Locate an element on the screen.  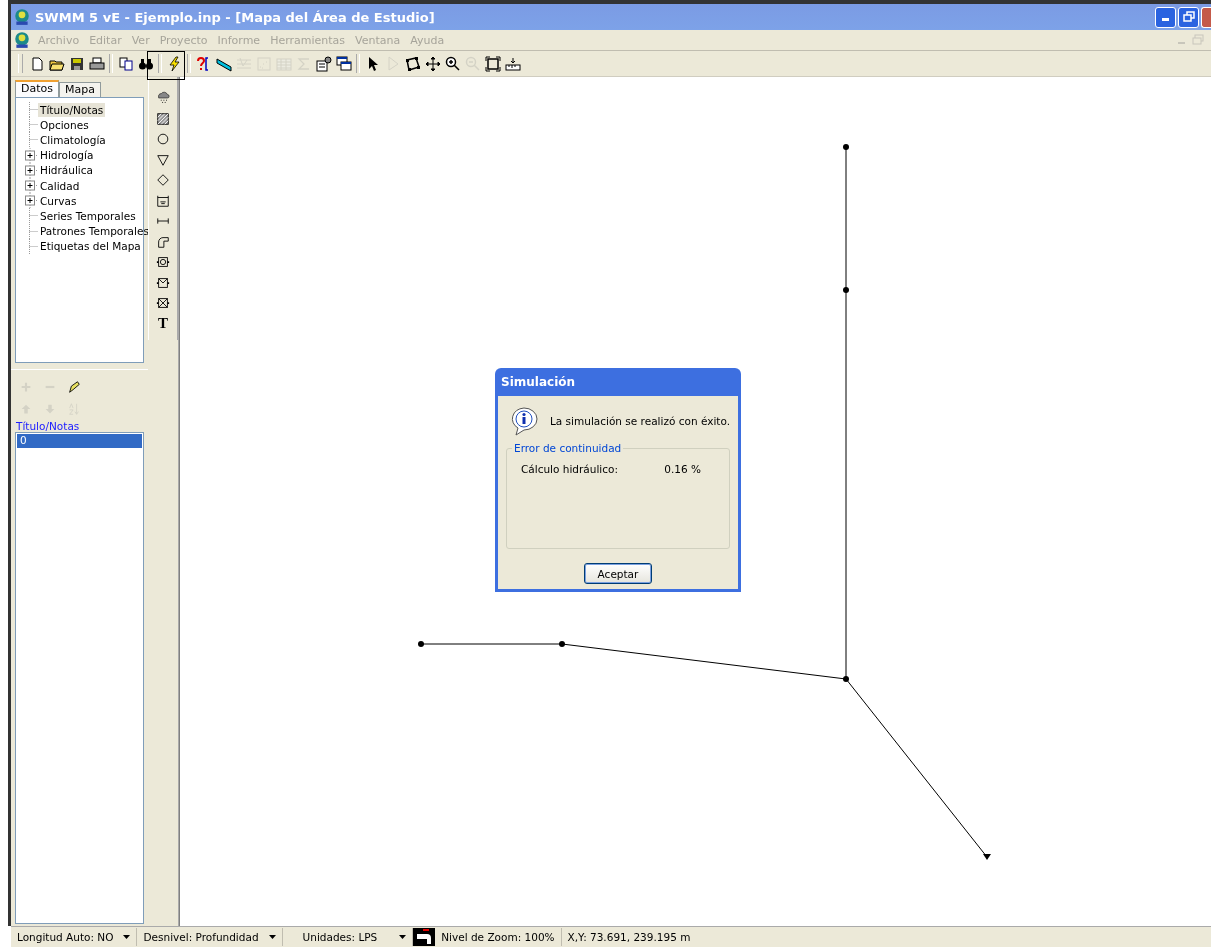
tree-item: Curvas is located at coordinates (58, 200).